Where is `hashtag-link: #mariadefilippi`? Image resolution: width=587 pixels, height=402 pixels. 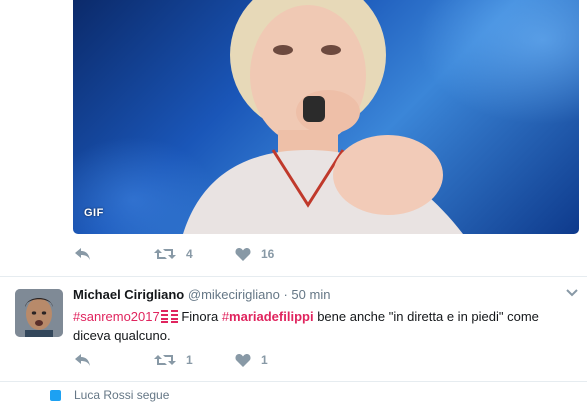
hashtag-link: #mariadefilippi is located at coordinates (268, 316).